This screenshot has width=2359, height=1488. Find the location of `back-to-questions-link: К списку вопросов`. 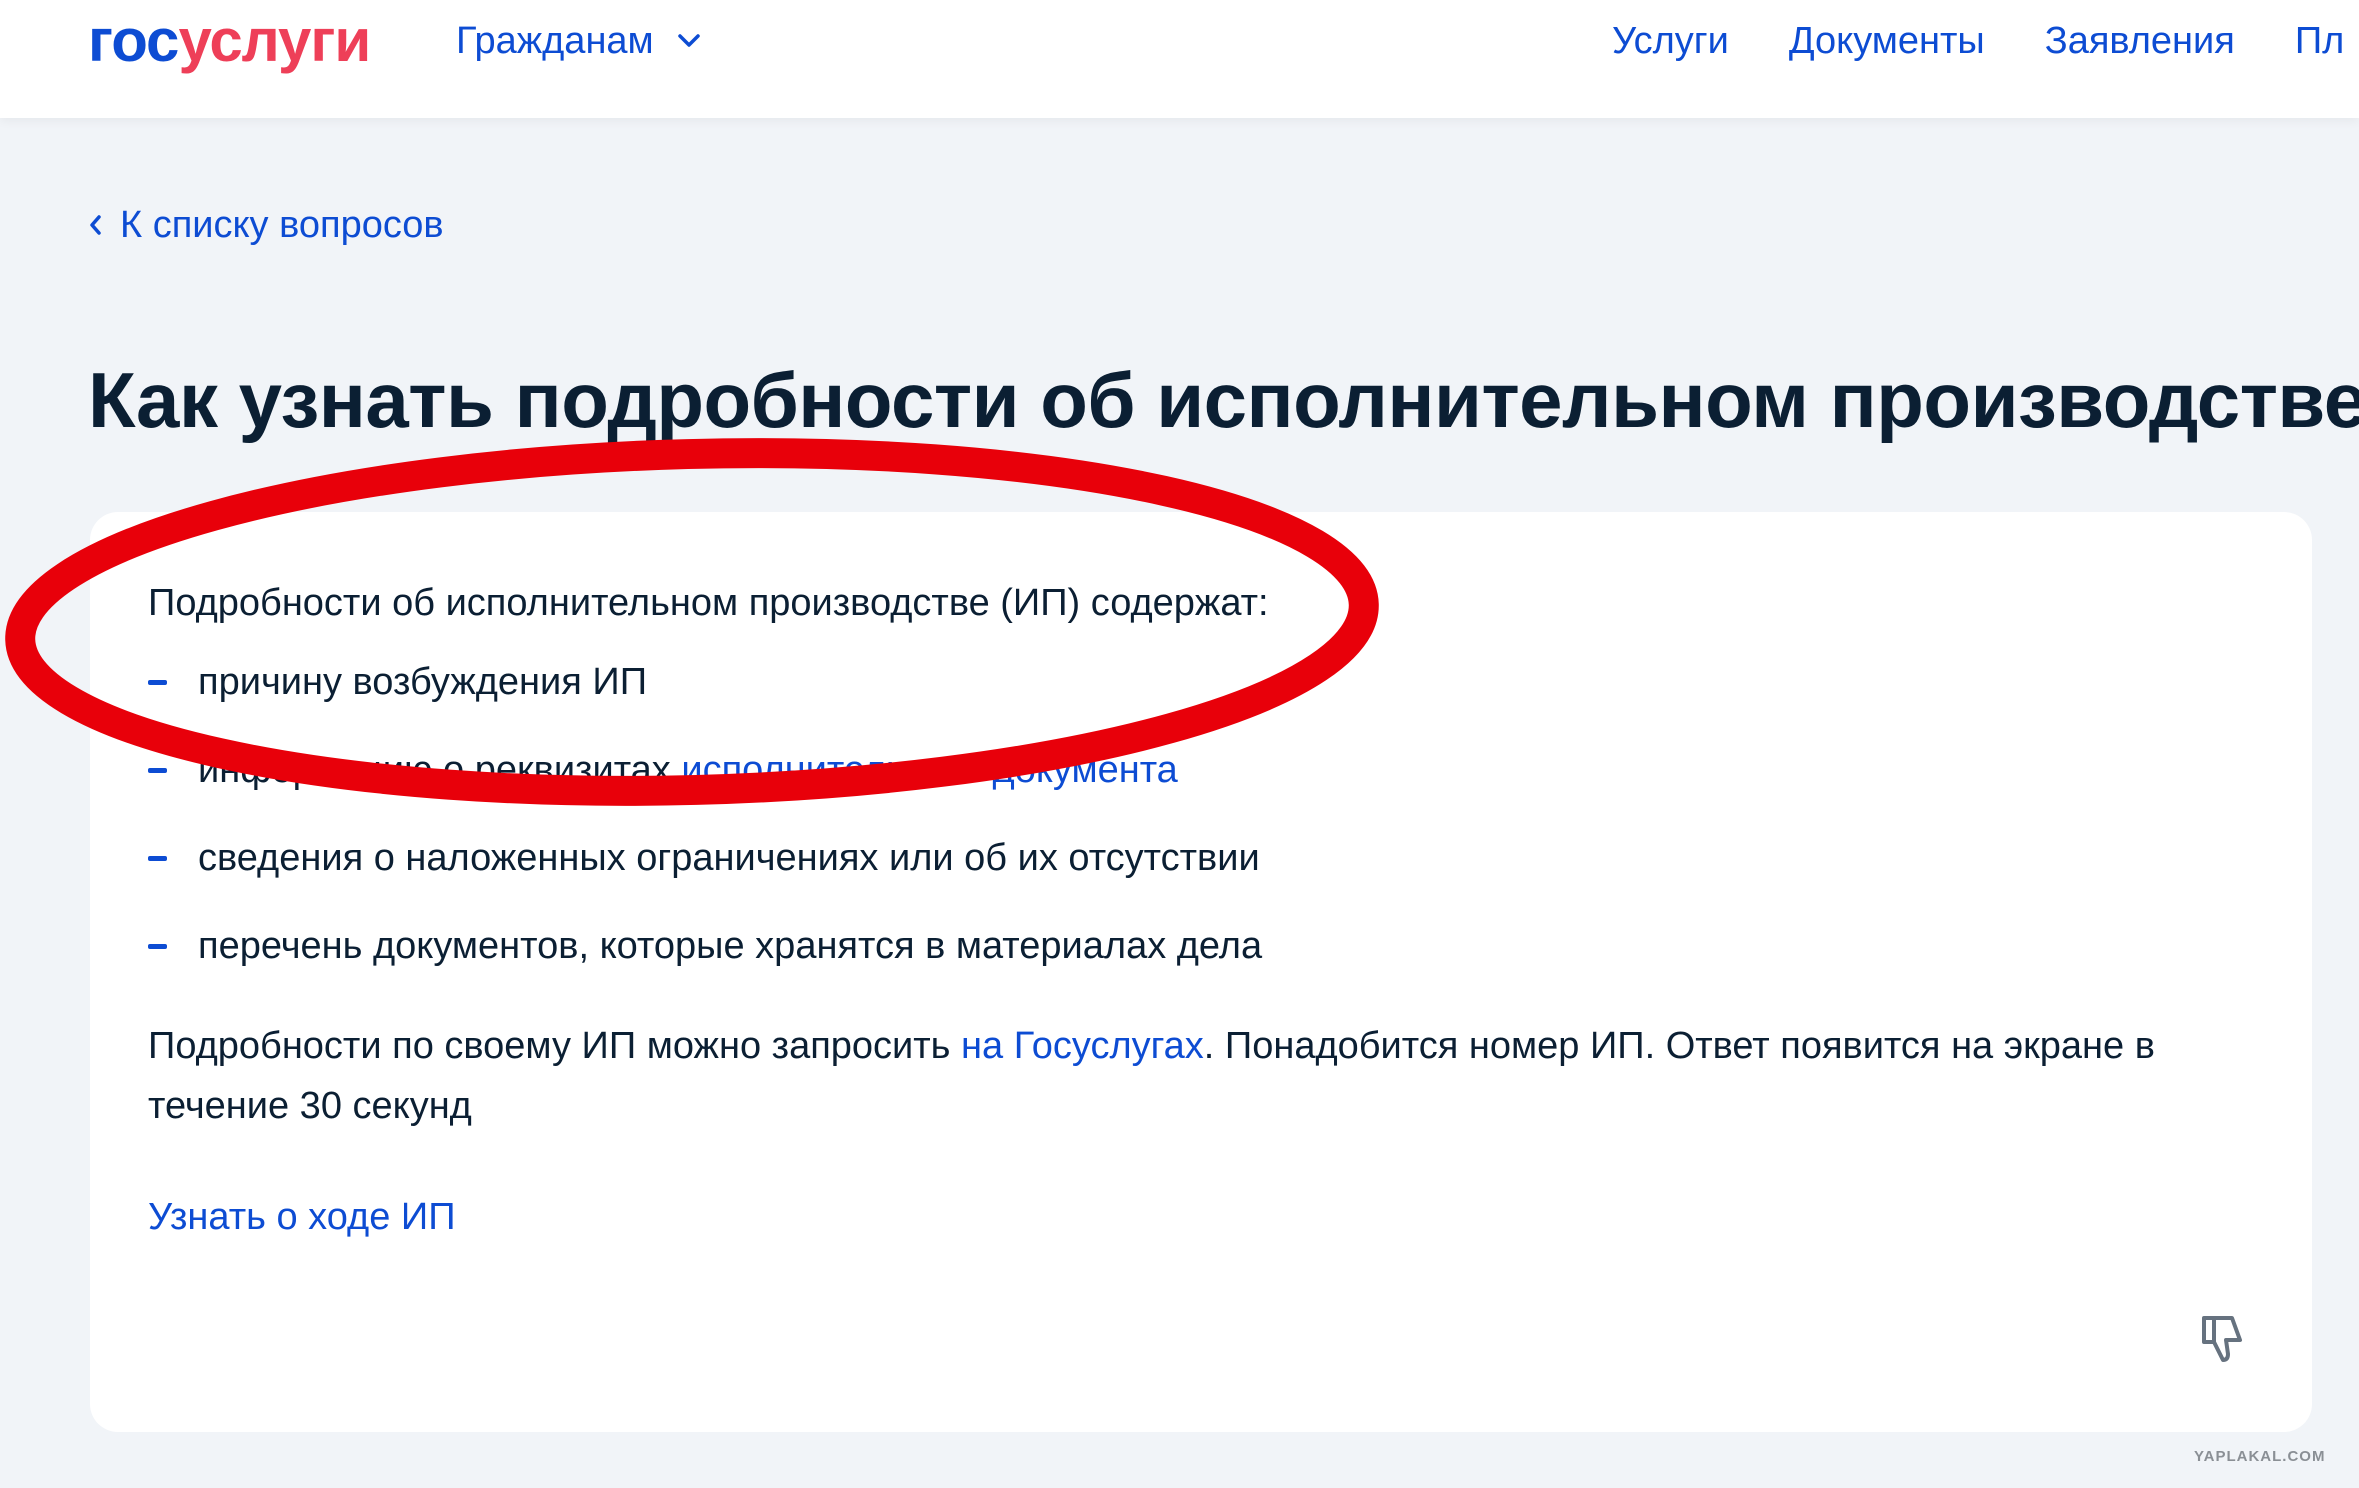

back-to-questions-link: К списку вопросов is located at coordinates (266, 225).